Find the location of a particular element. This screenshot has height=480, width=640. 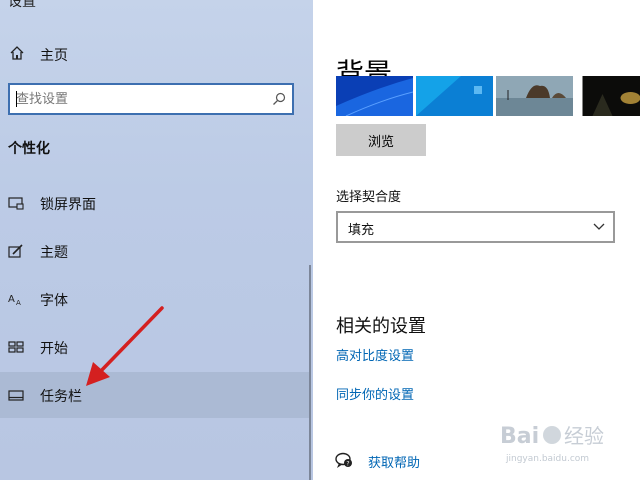

sidebar-item-theme: 主题 is located at coordinates (155, 251).